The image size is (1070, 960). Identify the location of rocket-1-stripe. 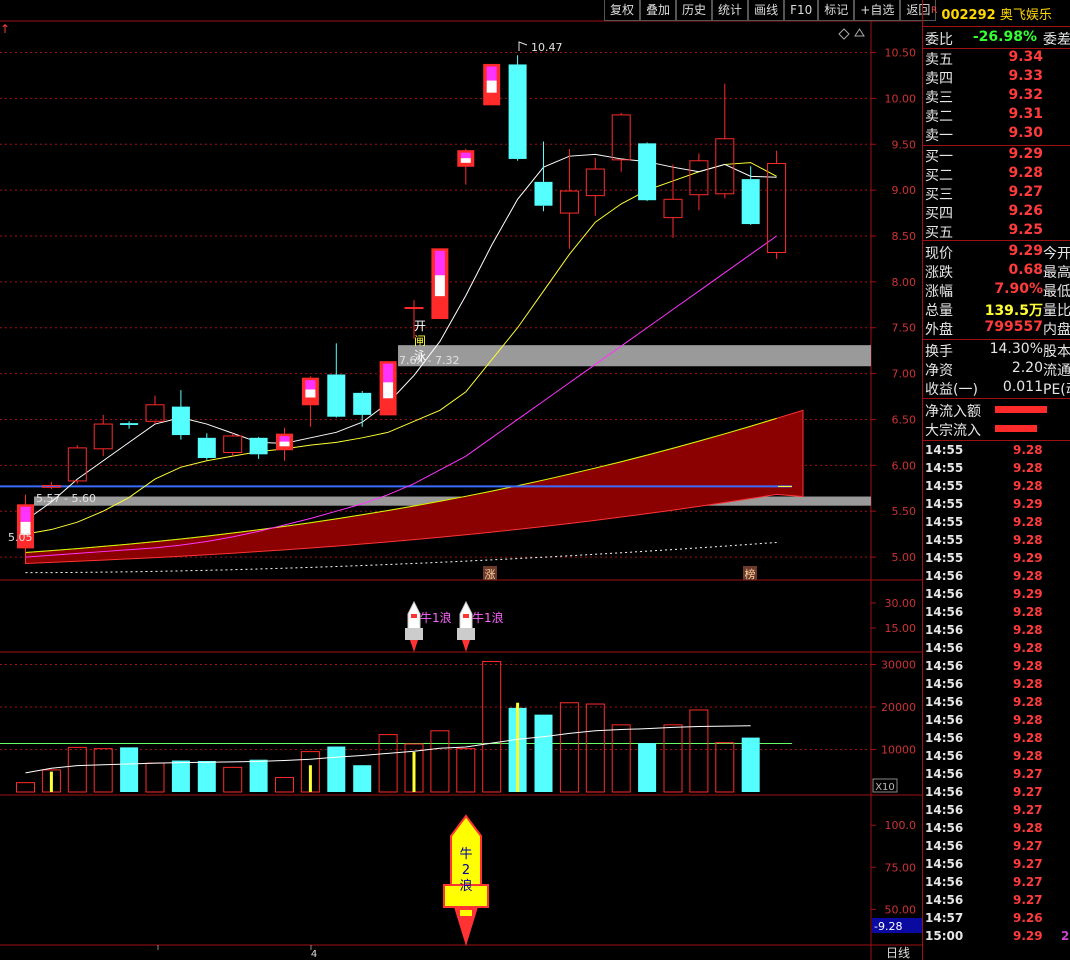
(414, 616).